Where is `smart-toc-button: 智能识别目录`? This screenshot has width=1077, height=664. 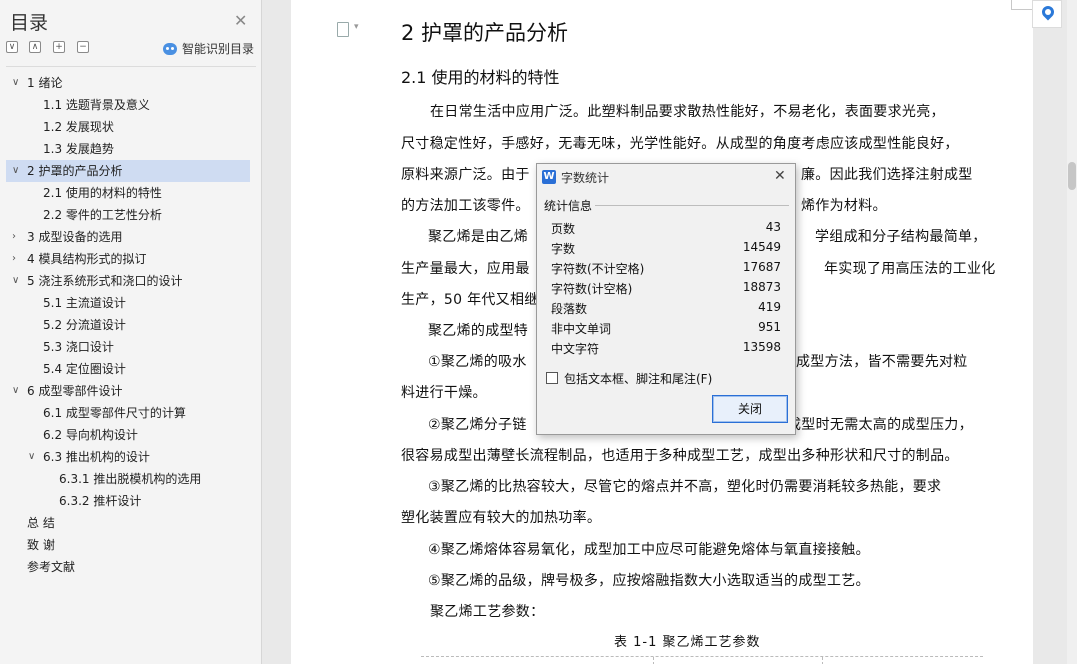 smart-toc-button: 智能识别目录 is located at coordinates (208, 48).